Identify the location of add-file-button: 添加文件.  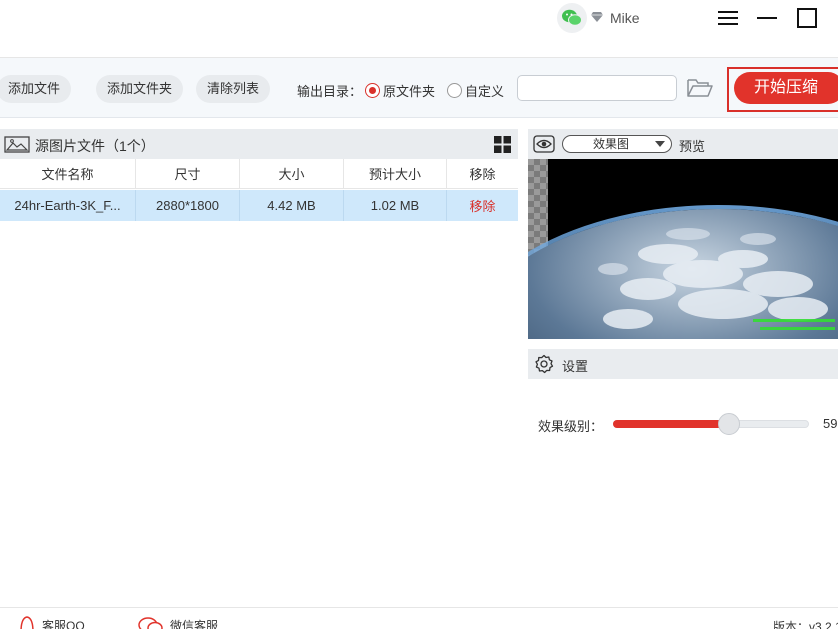
(36, 89).